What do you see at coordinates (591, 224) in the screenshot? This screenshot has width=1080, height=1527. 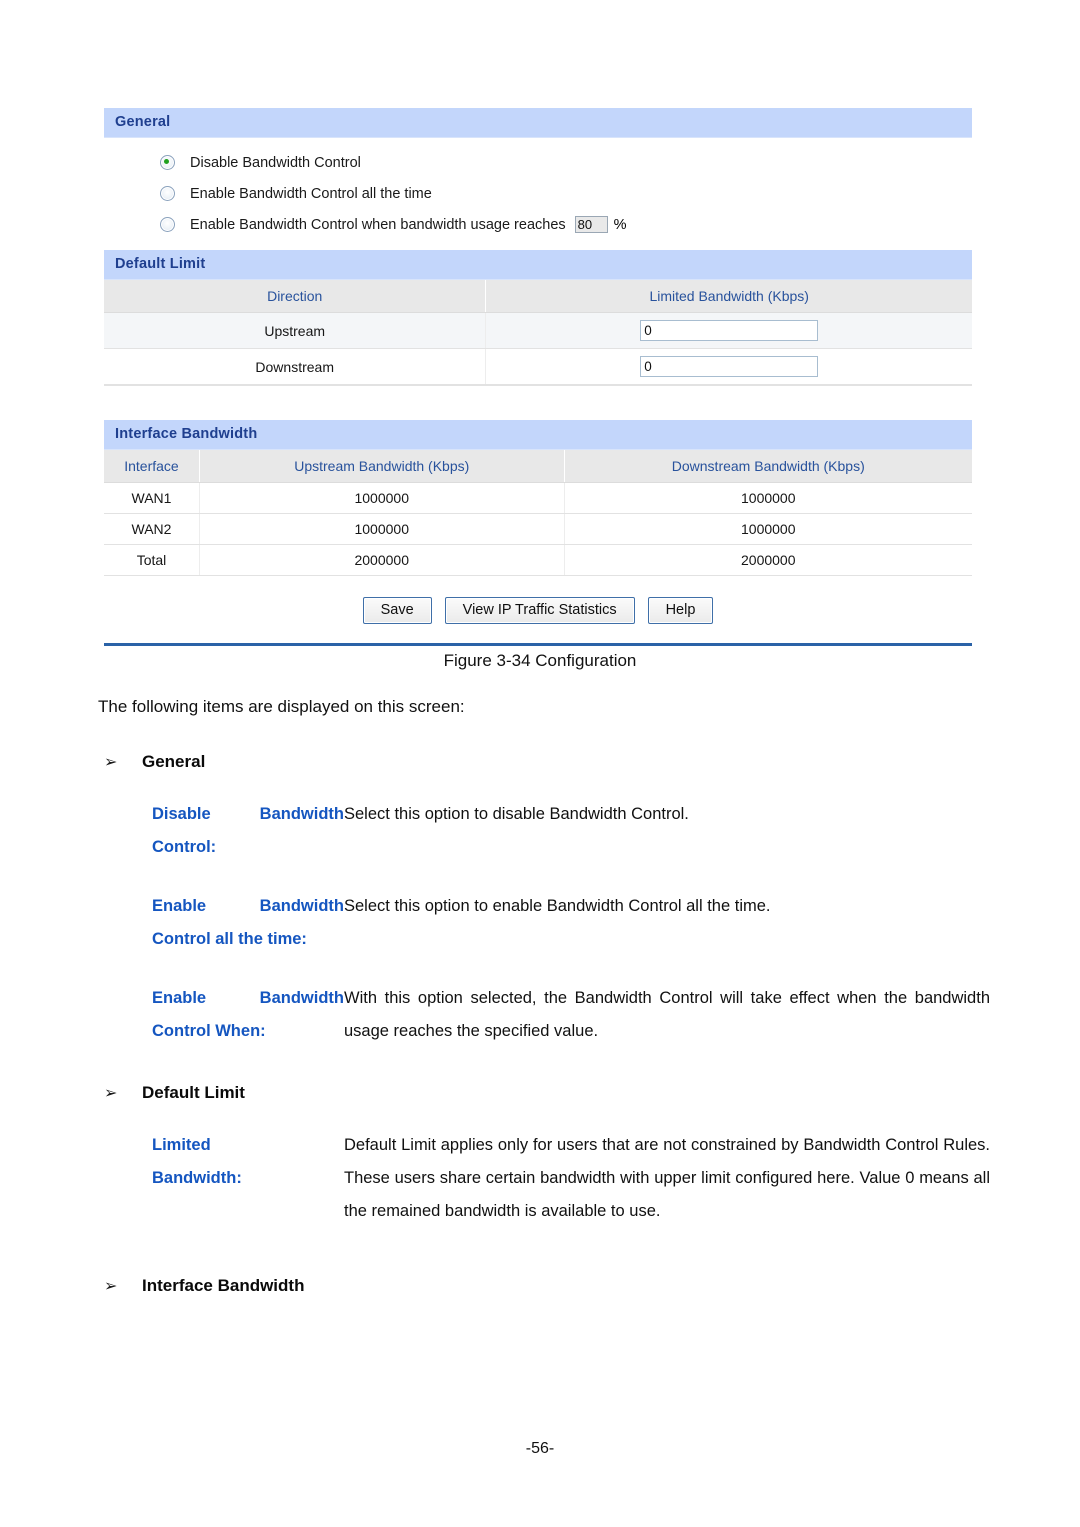 I see `bandwidth-threshold-input` at bounding box center [591, 224].